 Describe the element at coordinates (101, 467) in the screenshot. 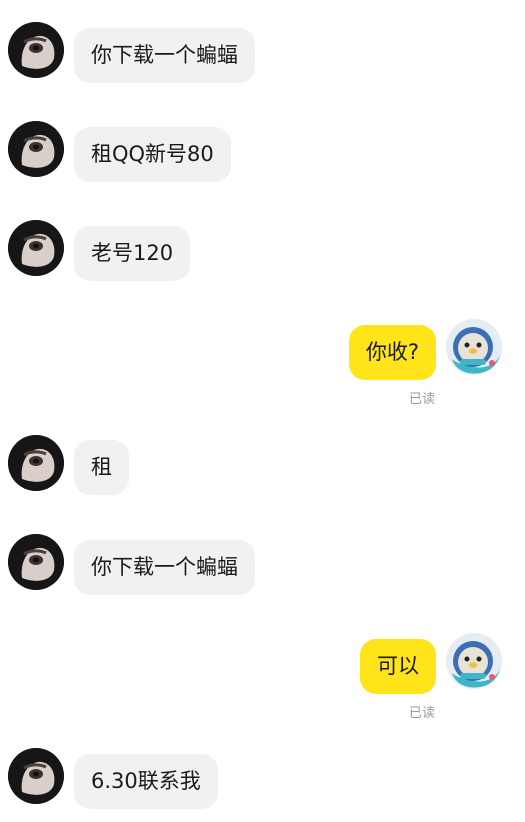

I see `incoming-message-bubble: 租` at that location.